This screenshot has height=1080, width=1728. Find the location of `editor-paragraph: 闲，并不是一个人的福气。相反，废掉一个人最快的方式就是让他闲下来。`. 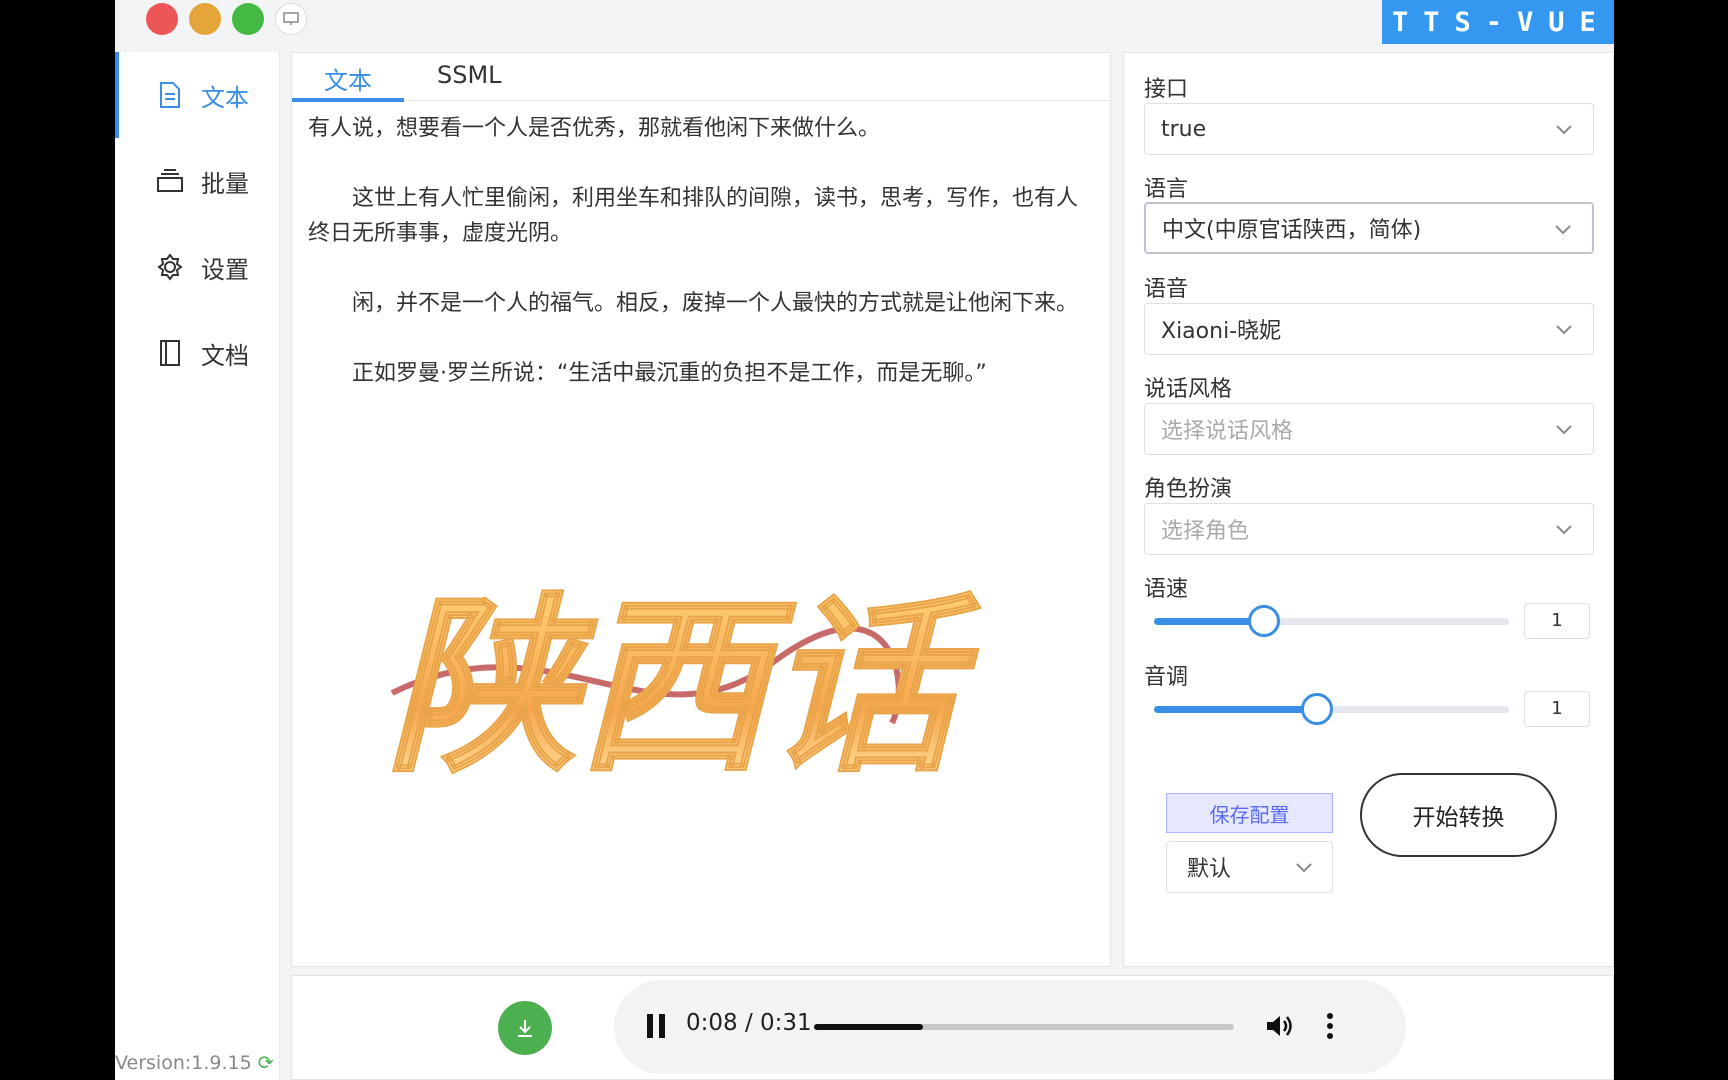

editor-paragraph: 闲，并不是一个人的福气。相反，废掉一个人最快的方式就是让他闲下来。 is located at coordinates (693, 303).